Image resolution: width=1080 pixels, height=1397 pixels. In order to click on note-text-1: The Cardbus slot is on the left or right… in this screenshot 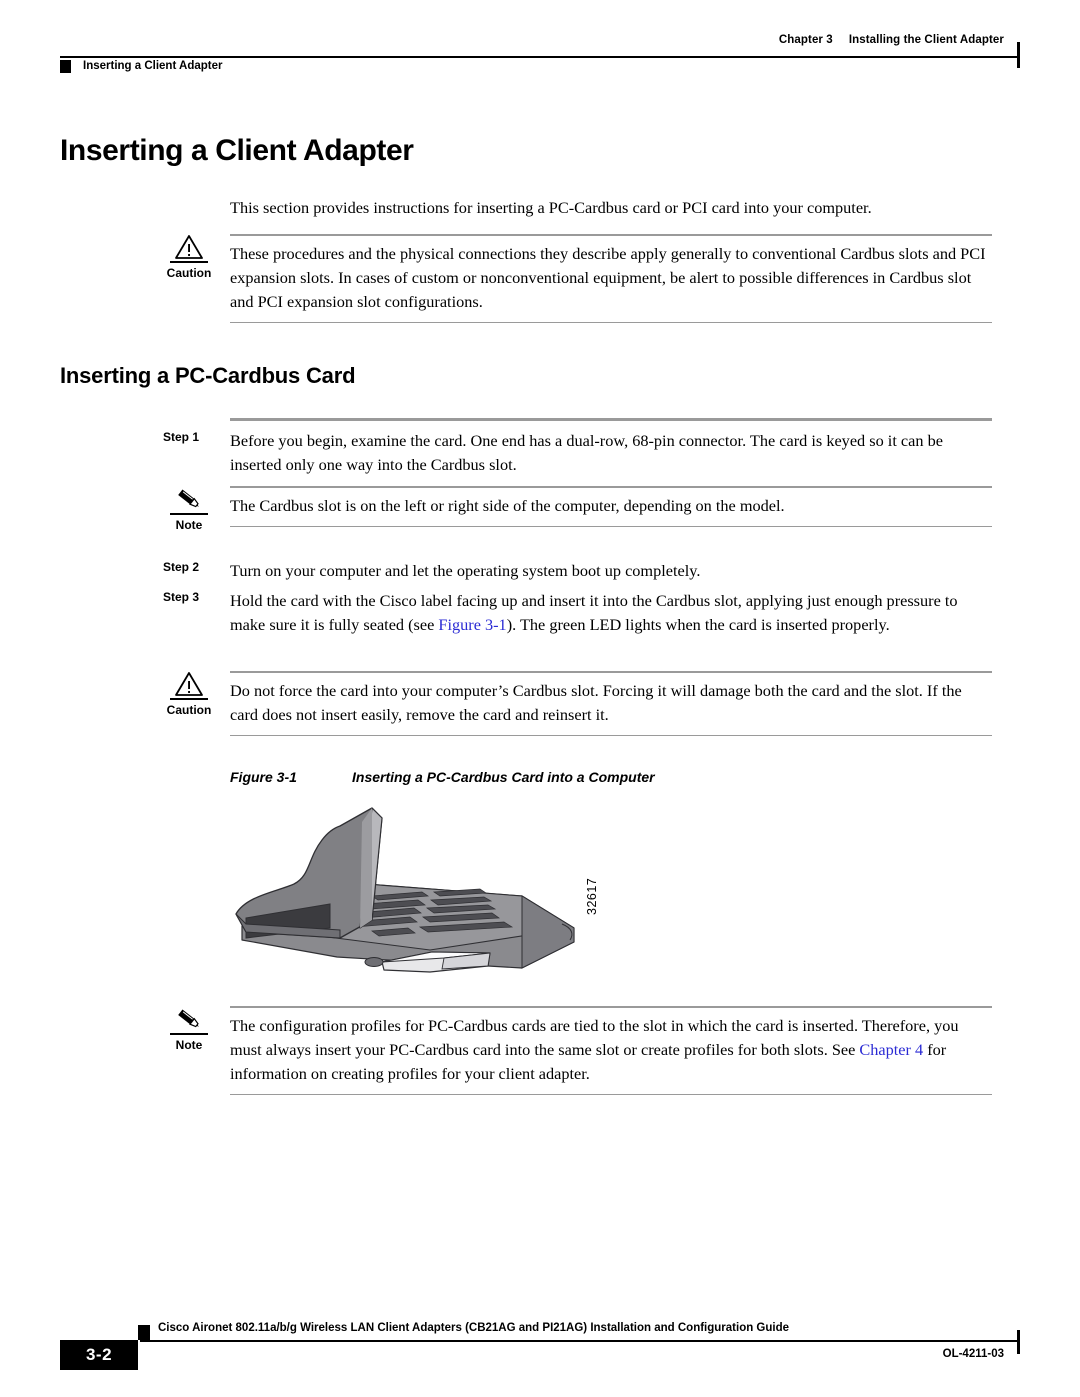, I will do `click(507, 505)`.